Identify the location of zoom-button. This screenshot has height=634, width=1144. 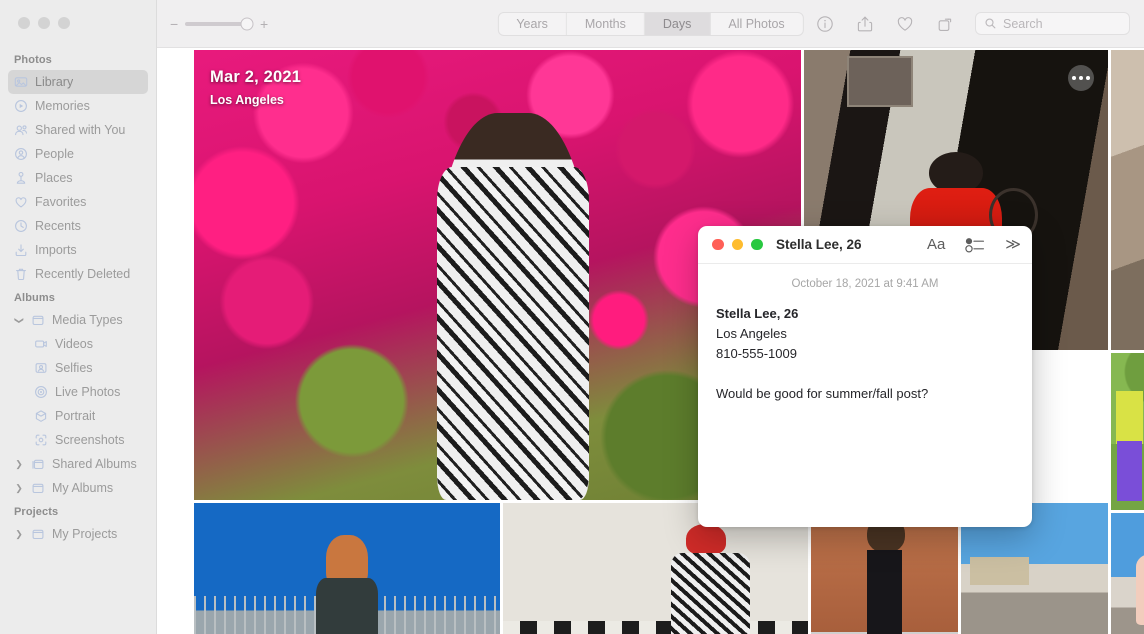
(64, 23).